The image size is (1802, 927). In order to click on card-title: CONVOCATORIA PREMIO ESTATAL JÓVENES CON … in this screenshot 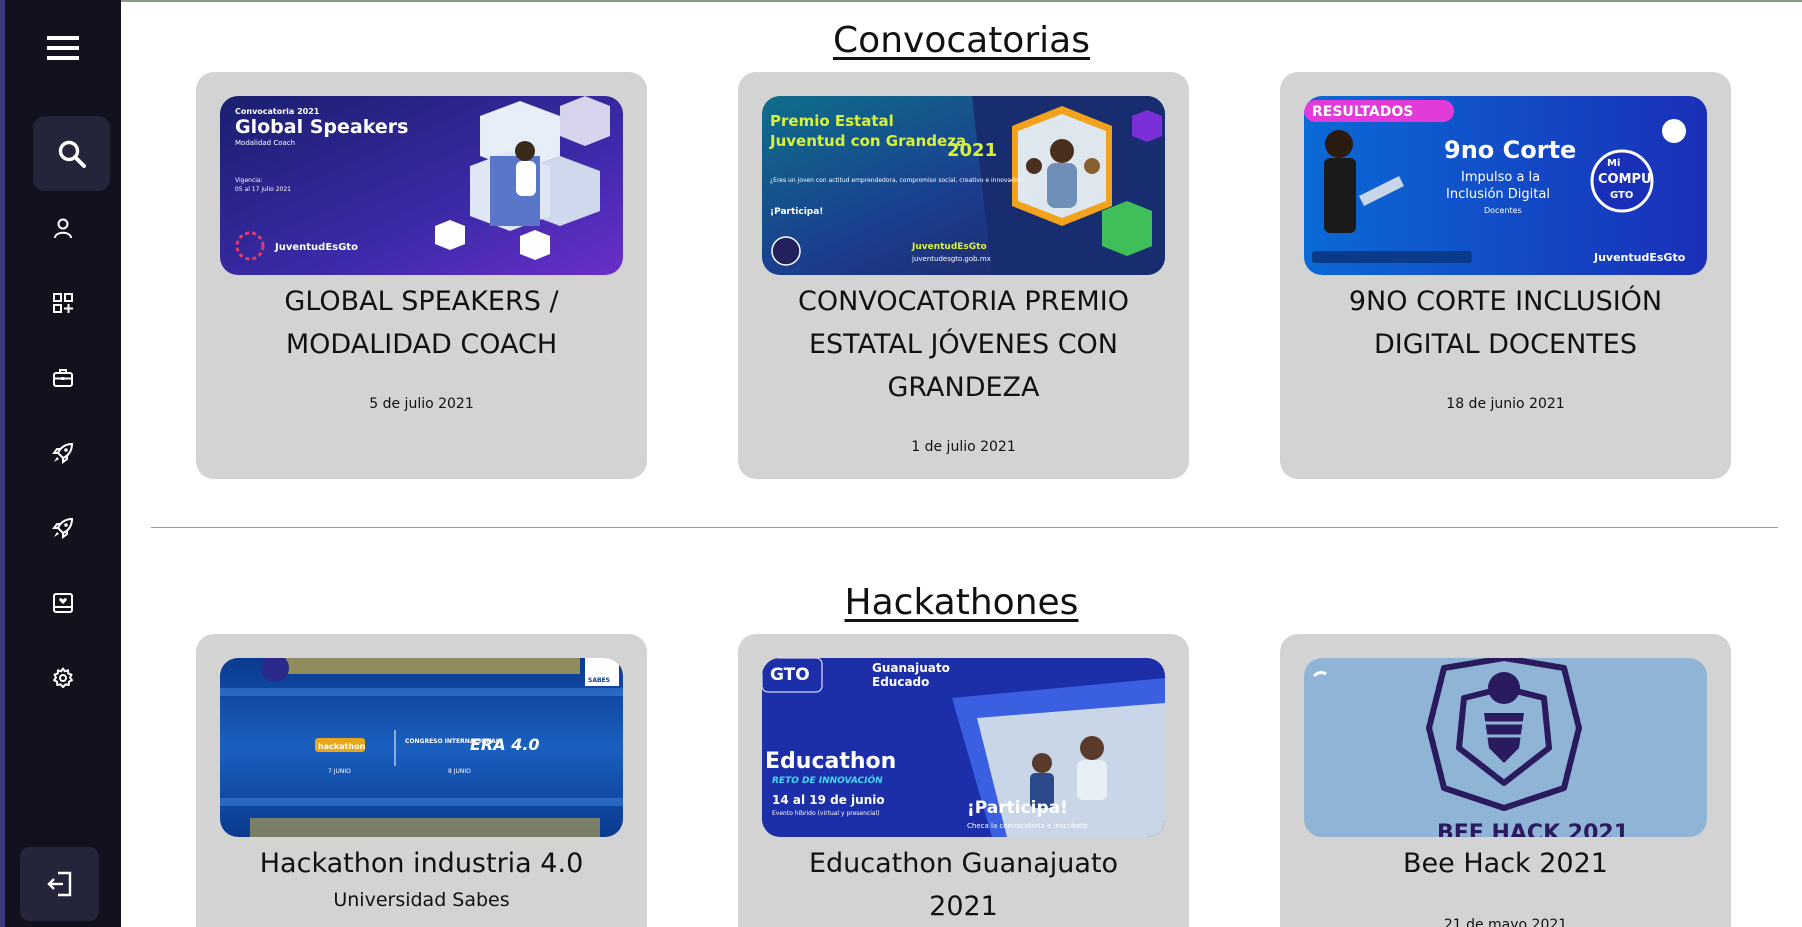, I will do `click(963, 344)`.